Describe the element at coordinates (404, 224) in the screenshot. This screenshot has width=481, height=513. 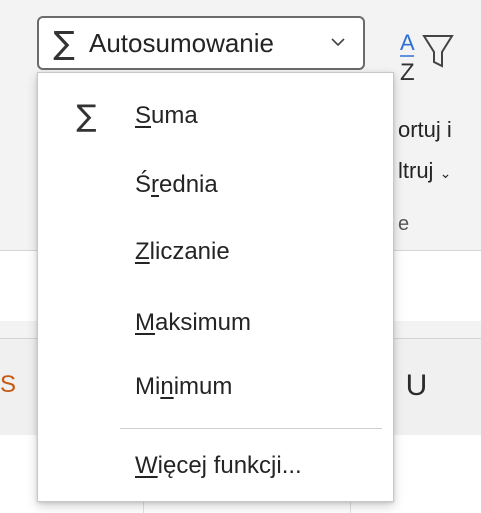
I see `group-label-partial: e` at that location.